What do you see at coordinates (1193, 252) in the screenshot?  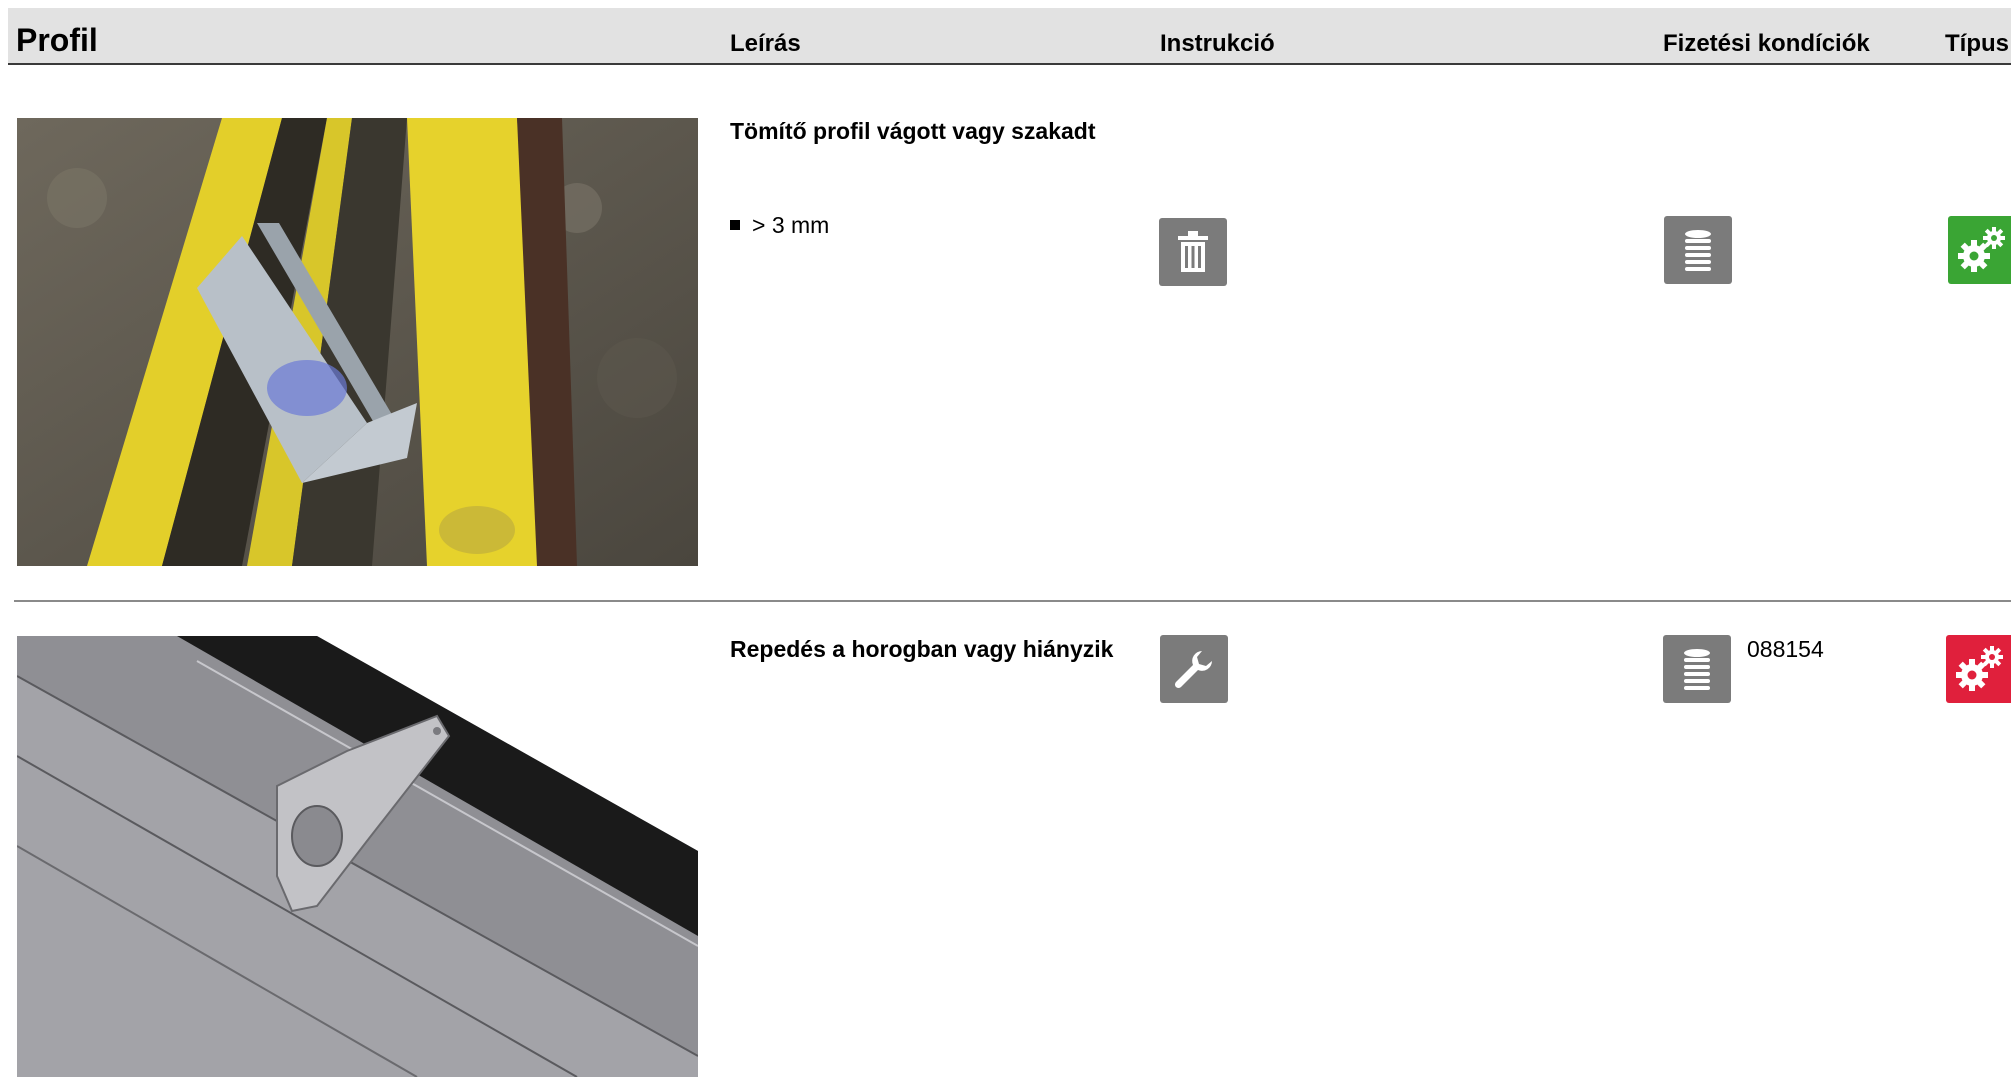 I see `trash-icon` at bounding box center [1193, 252].